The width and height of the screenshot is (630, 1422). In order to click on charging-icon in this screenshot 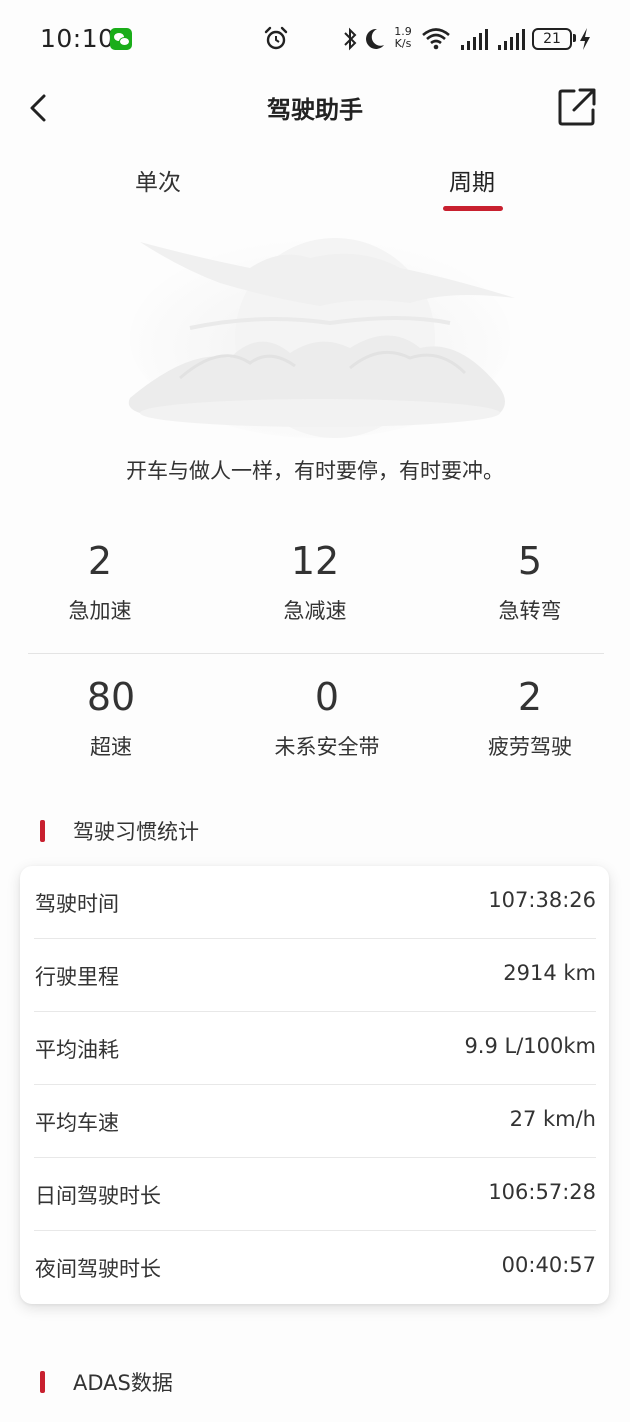, I will do `click(585, 39)`.